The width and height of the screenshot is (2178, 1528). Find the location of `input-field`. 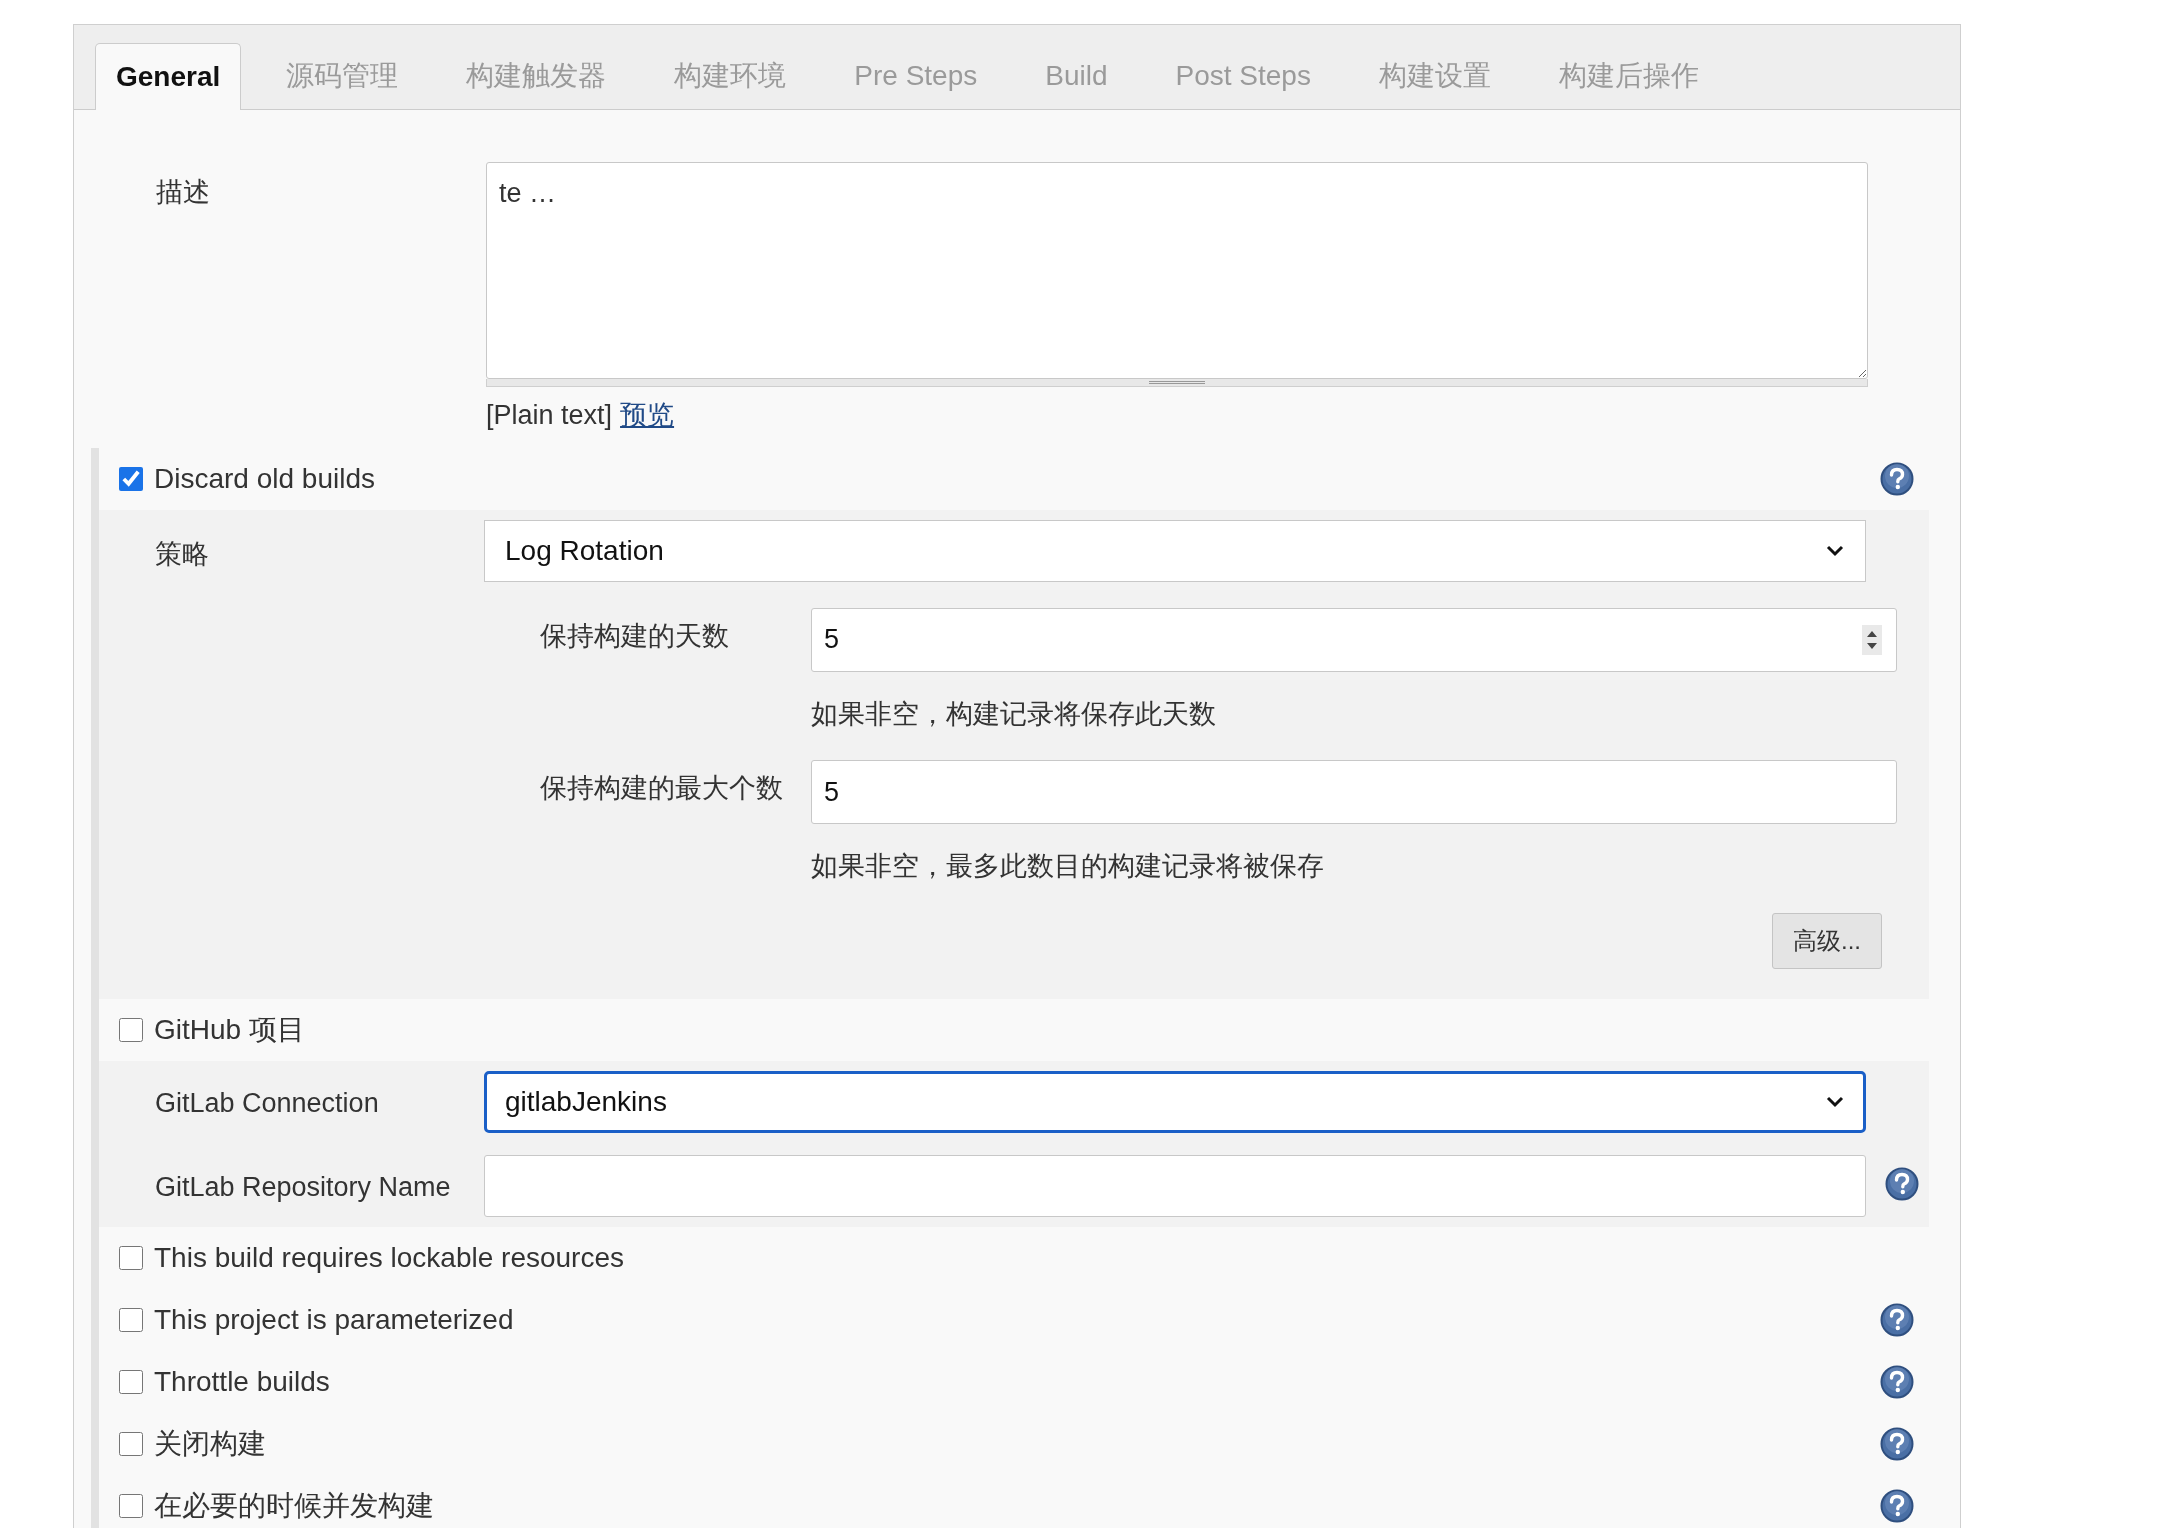

input-field is located at coordinates (1175, 1185).